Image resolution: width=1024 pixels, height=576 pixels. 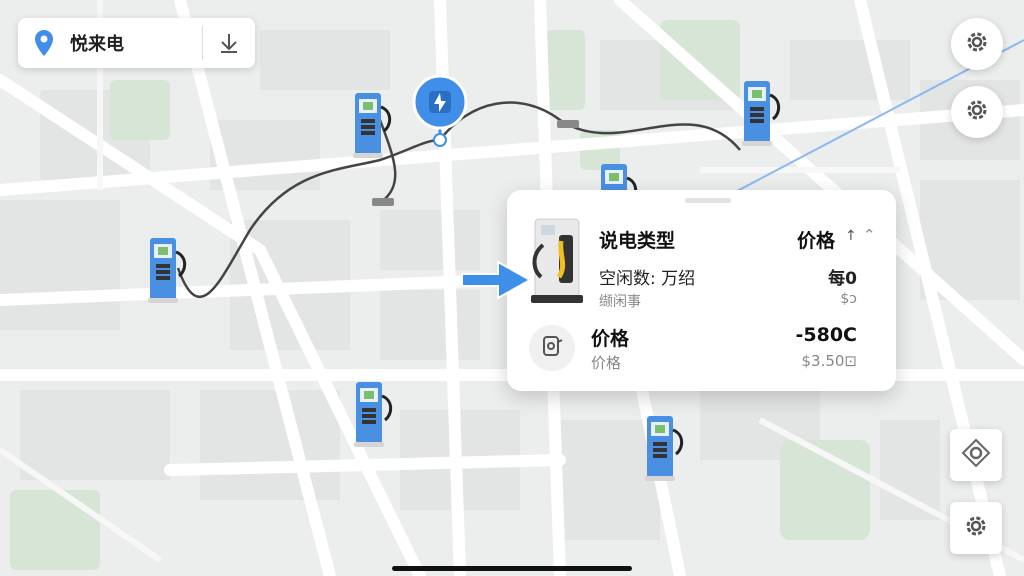 What do you see at coordinates (44, 43) in the screenshot?
I see `location-pin-icon` at bounding box center [44, 43].